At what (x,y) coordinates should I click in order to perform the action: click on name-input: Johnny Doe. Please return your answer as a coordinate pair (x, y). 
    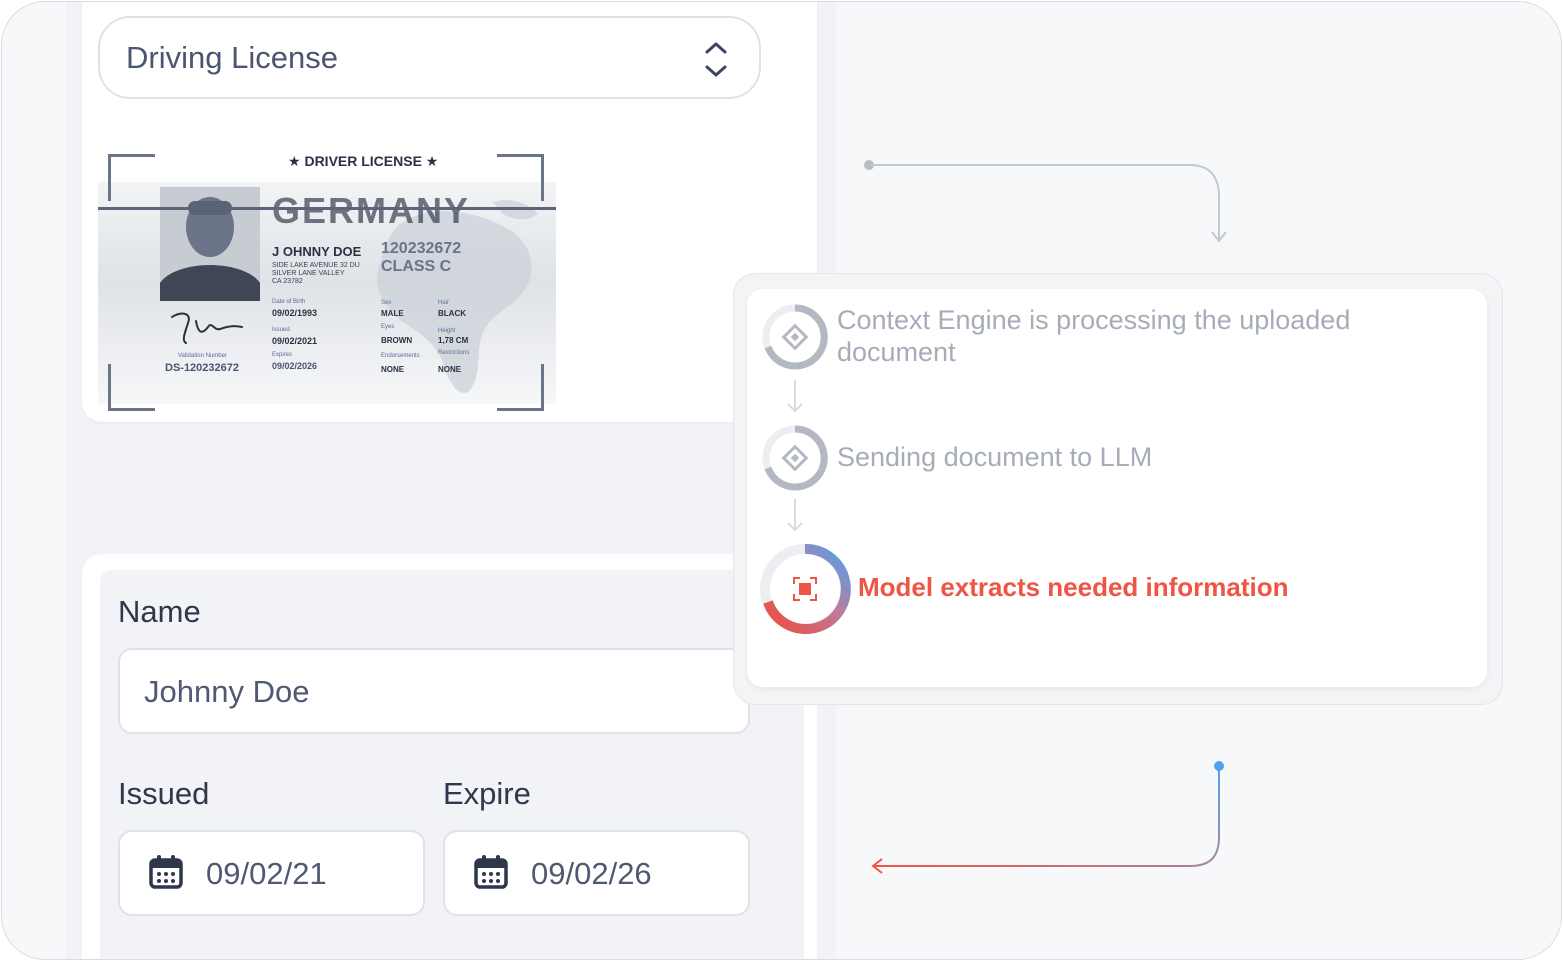
    Looking at the image, I should click on (434, 691).